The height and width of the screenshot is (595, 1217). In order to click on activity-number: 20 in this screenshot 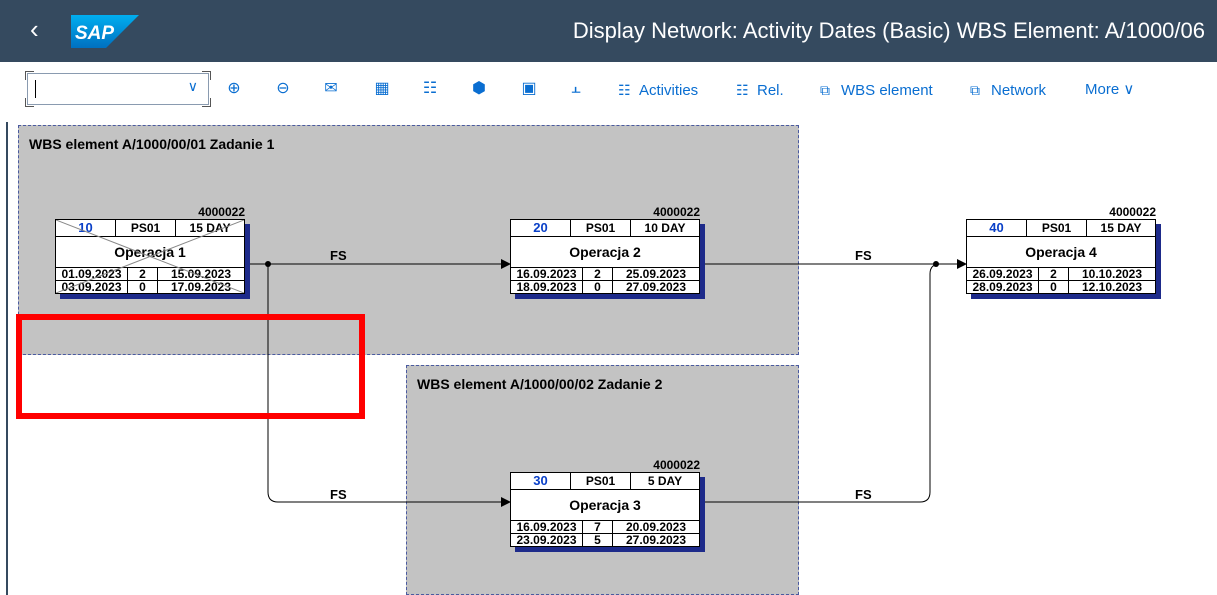, I will do `click(541, 228)`.